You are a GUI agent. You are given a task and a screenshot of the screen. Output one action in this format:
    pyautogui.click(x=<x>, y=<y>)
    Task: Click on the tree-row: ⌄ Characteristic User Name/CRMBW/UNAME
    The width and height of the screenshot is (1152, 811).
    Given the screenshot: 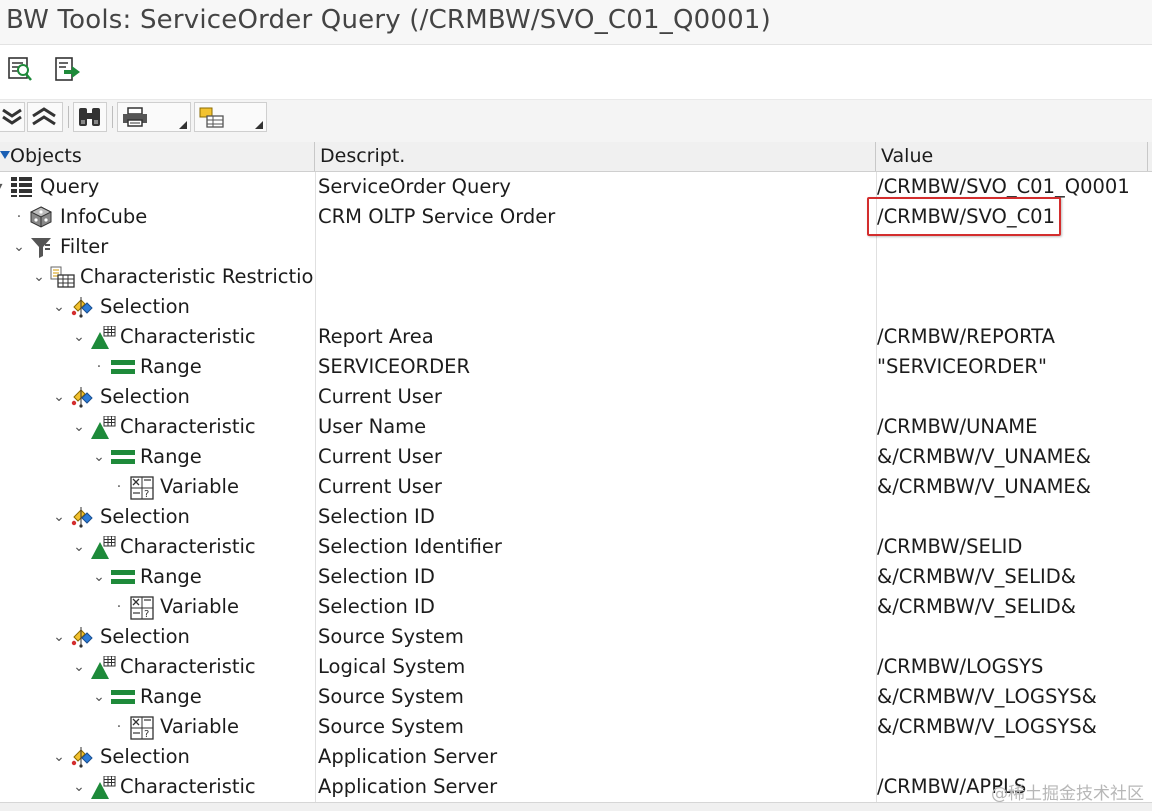 What is the action you would take?
    pyautogui.click(x=576, y=427)
    